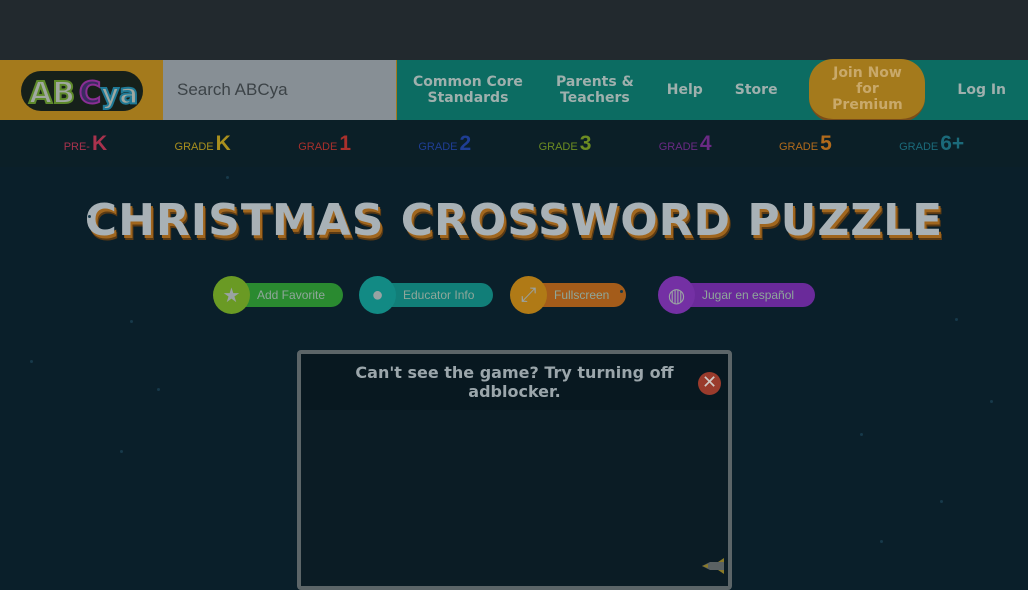 The image size is (1028, 590). What do you see at coordinates (826, 143) in the screenshot?
I see `grade-level: 5` at bounding box center [826, 143].